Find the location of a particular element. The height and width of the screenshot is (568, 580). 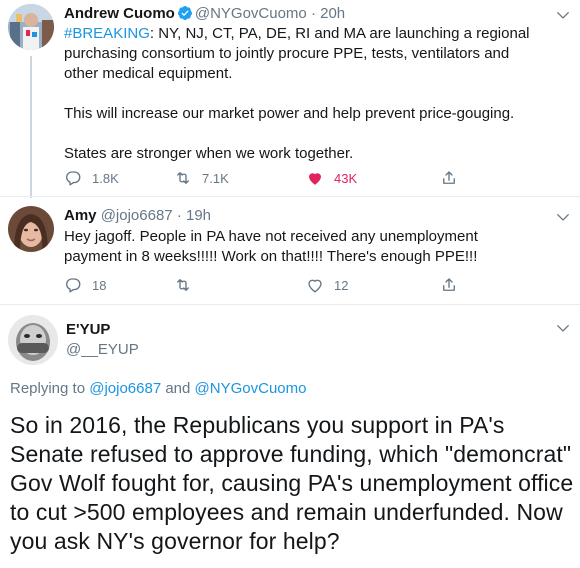

like-button: 12 is located at coordinates (327, 285).